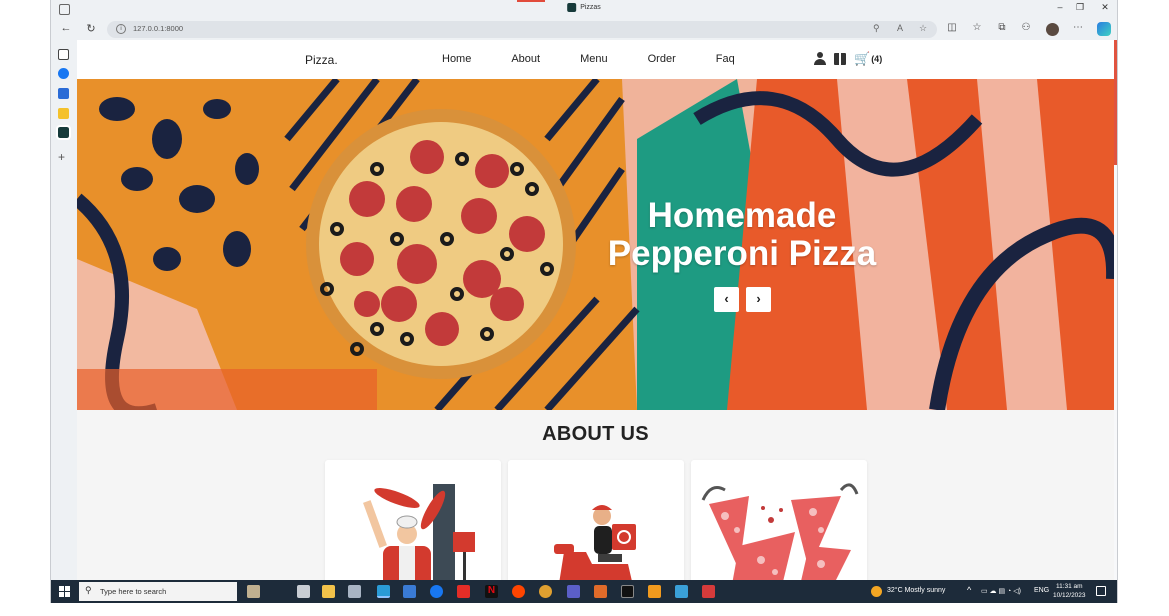 This screenshot has height=616, width=1169. I want to click on about-card-chef, so click(413, 520).